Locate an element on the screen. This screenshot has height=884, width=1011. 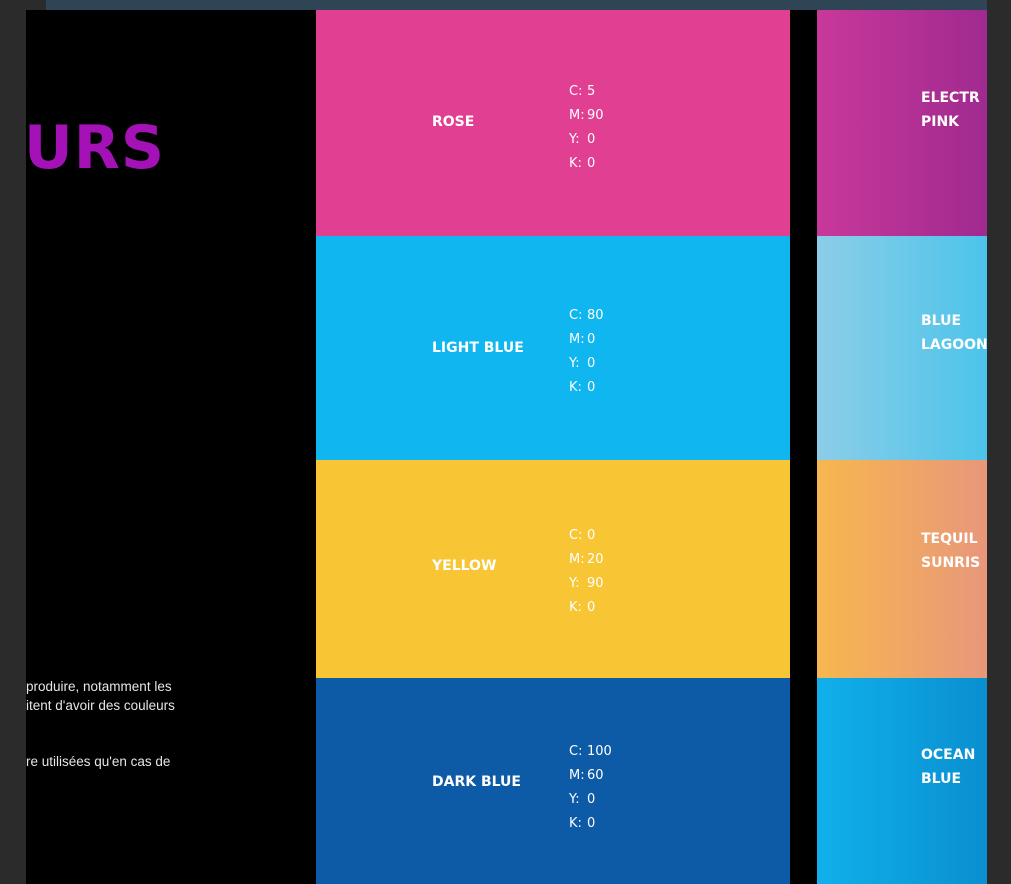
cmyk-m: M: 0 is located at coordinates (582, 339).